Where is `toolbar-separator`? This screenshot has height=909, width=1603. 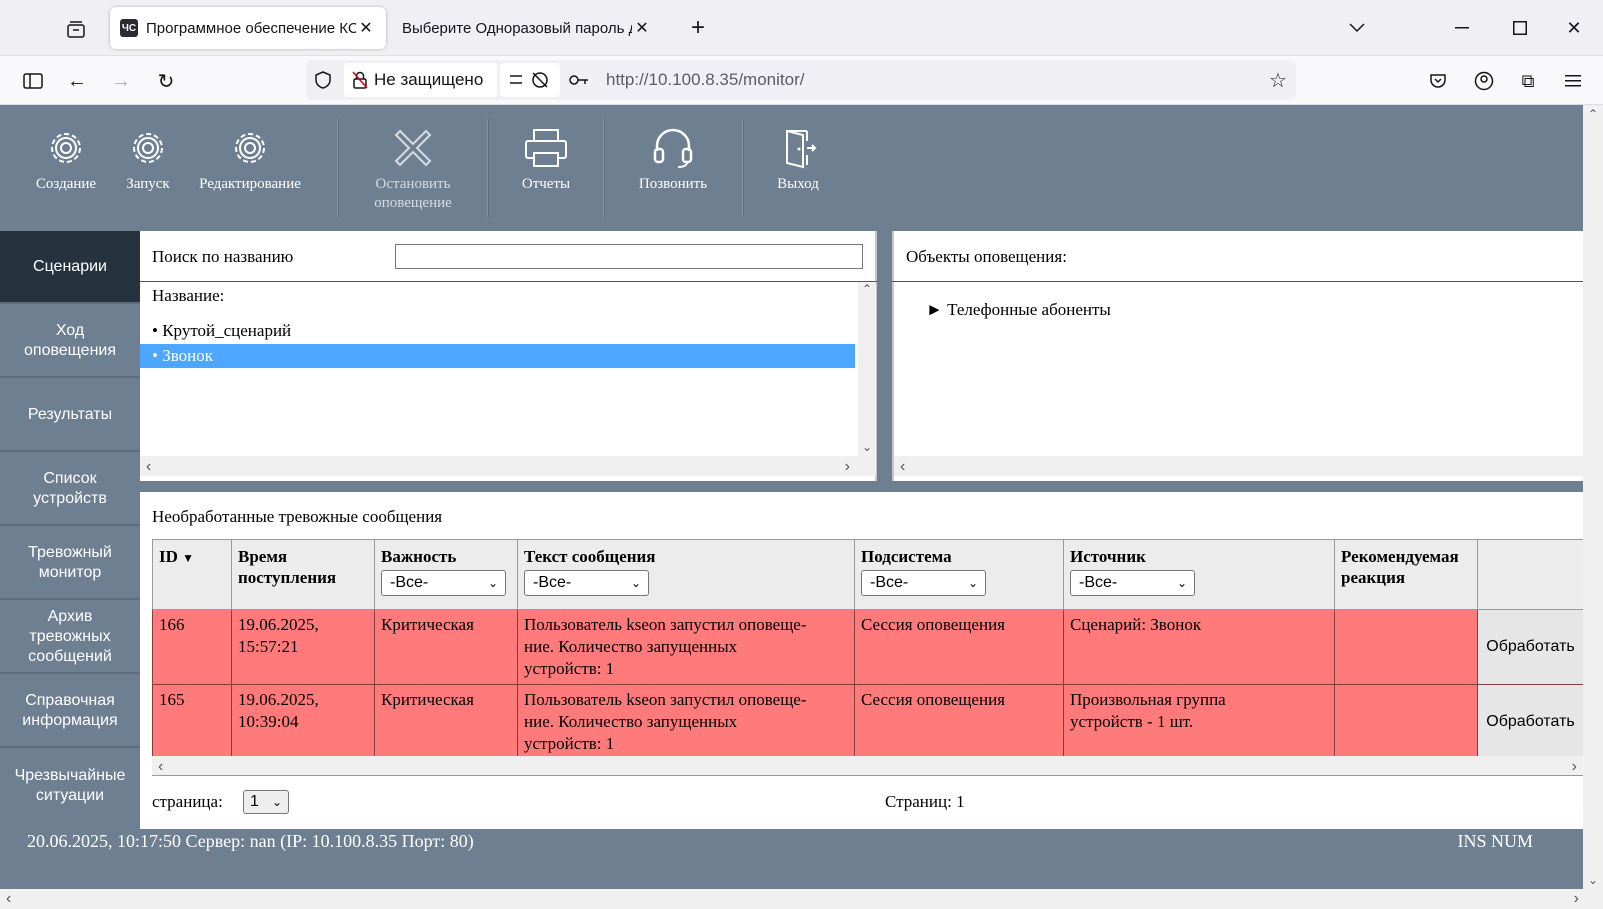
toolbar-separator is located at coordinates (338, 168).